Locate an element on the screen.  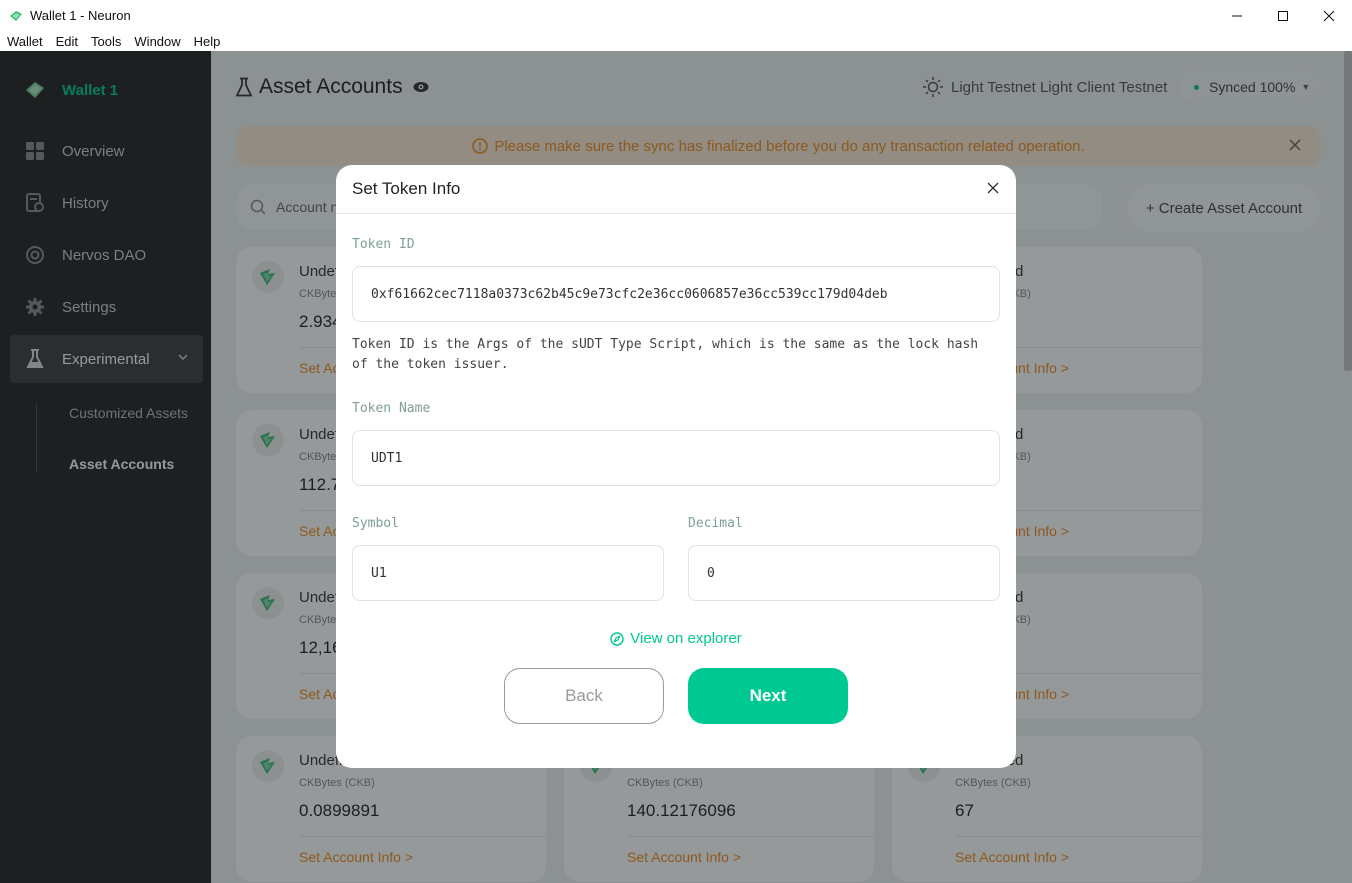
compass-icon is located at coordinates (617, 638).